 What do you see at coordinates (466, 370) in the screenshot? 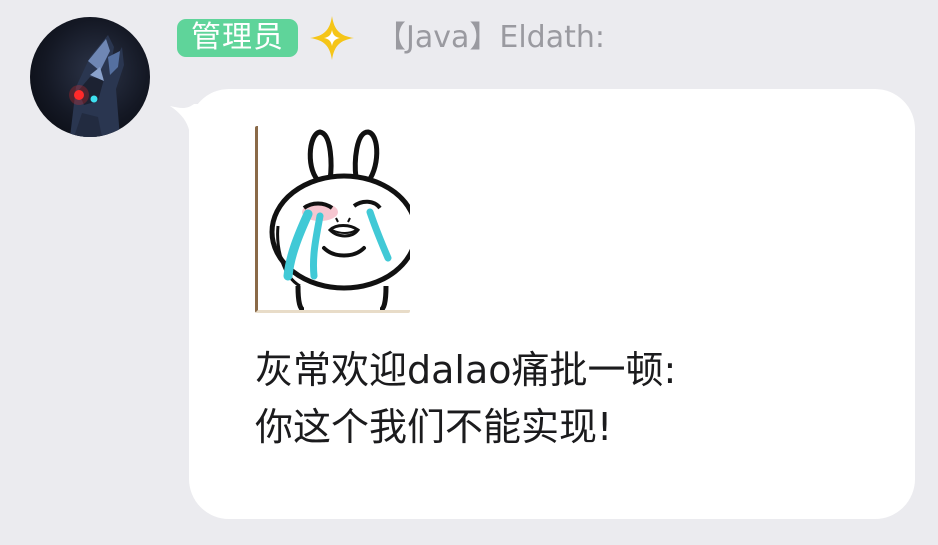
I see `message-line: 灰常欢迎dalao痛批一顿:` at bounding box center [466, 370].